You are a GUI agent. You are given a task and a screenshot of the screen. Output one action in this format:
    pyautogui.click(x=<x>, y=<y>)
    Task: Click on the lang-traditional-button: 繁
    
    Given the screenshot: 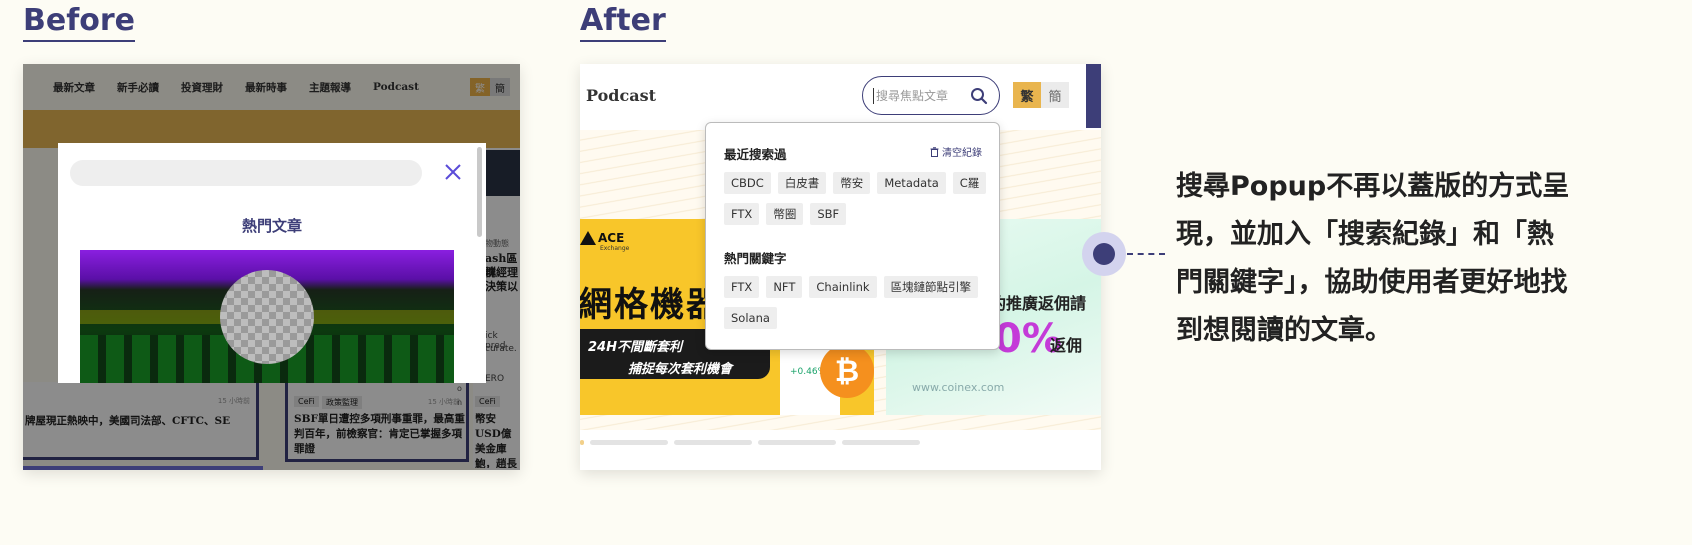 What is the action you would take?
    pyautogui.click(x=1027, y=95)
    